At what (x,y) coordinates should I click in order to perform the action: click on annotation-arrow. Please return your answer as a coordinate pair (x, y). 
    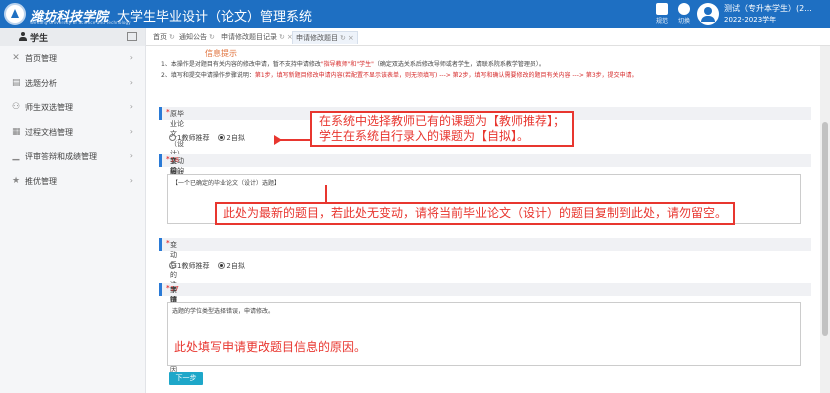
    Looking at the image, I should click on (326, 194).